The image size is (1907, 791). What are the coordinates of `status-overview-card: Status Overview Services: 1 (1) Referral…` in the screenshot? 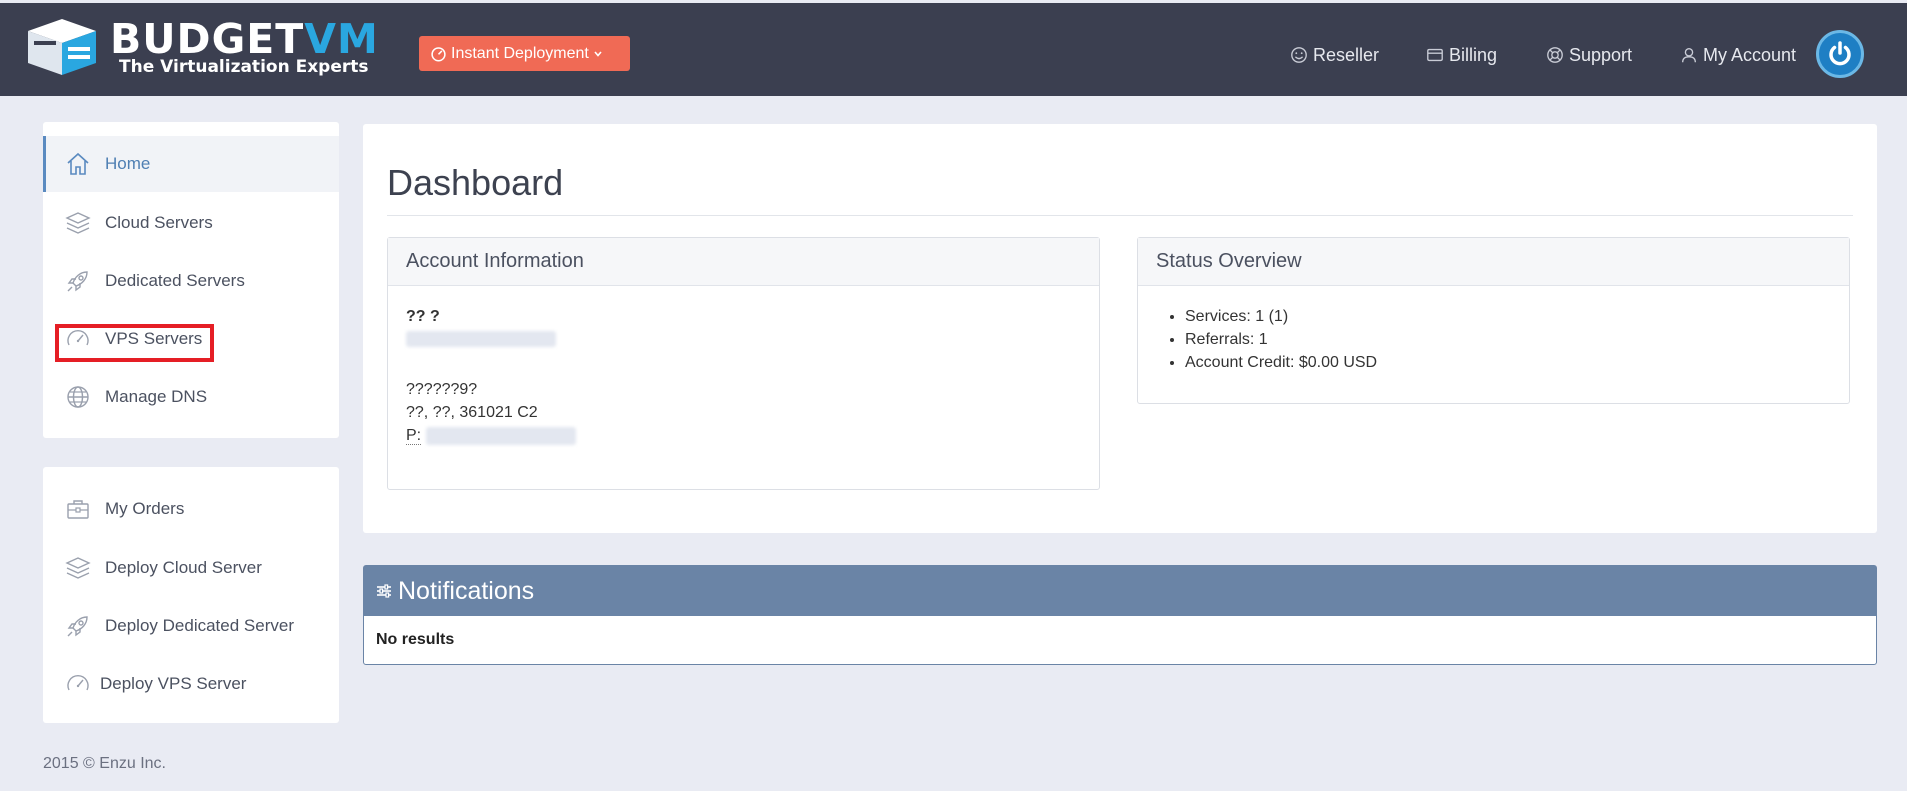 It's located at (1493, 320).